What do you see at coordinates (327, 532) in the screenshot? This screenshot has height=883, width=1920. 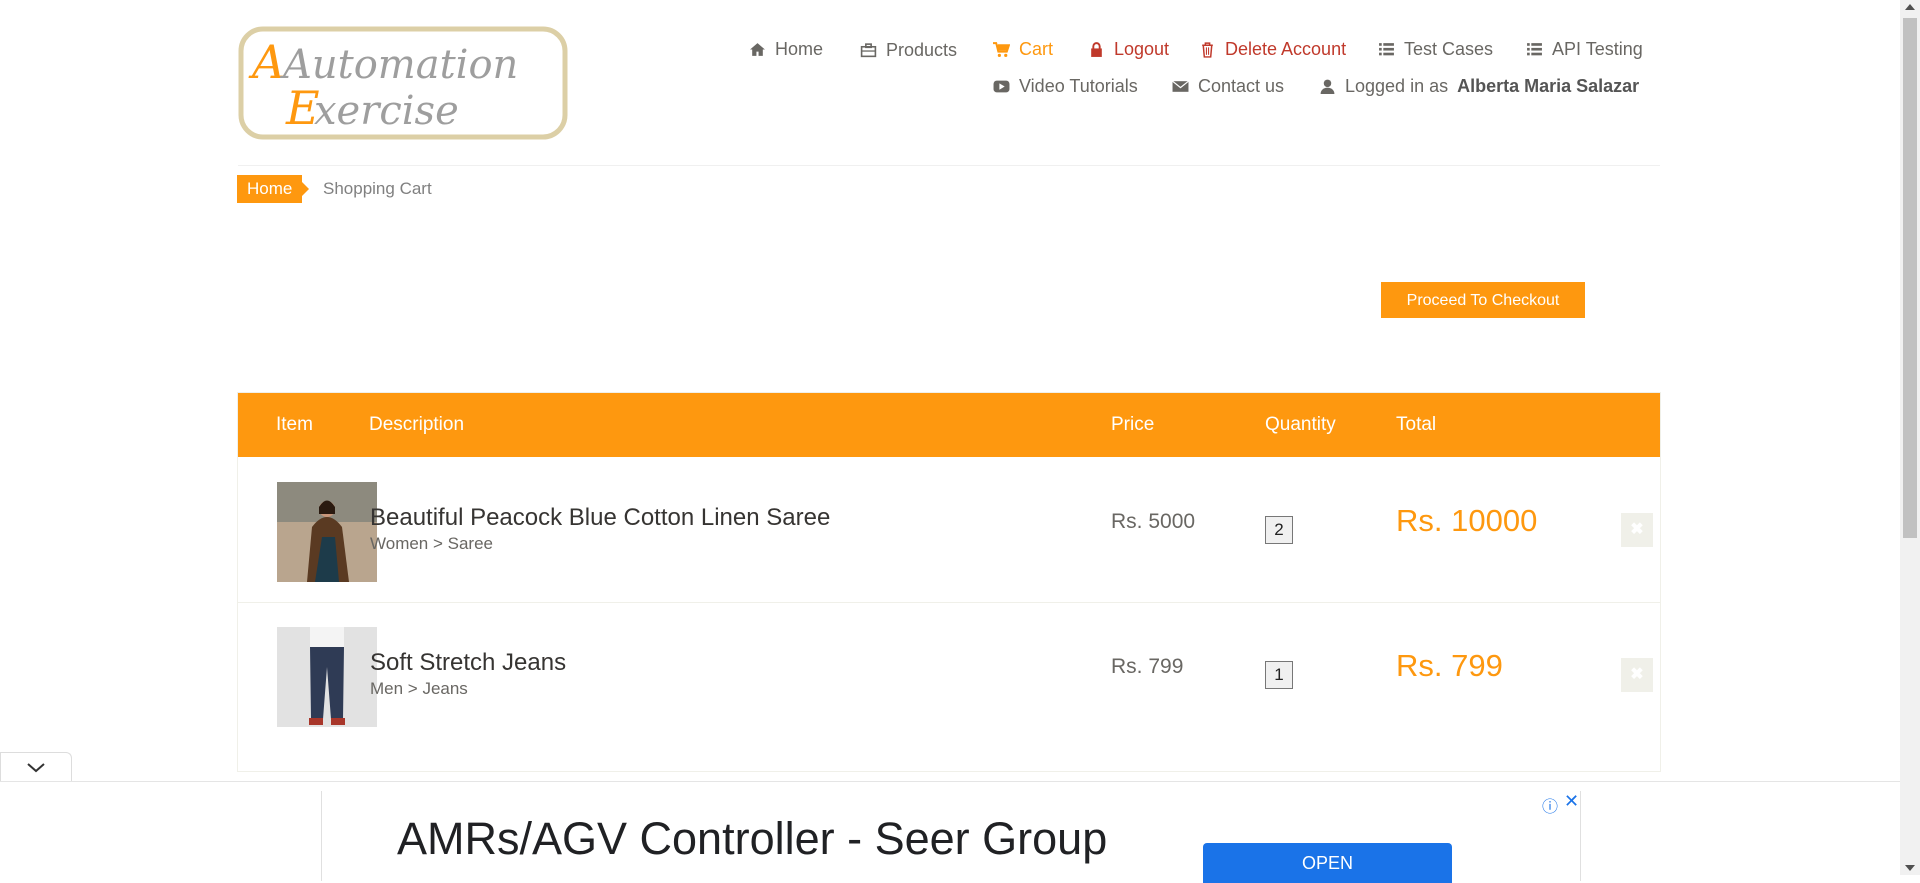 I see `product-image-saree` at bounding box center [327, 532].